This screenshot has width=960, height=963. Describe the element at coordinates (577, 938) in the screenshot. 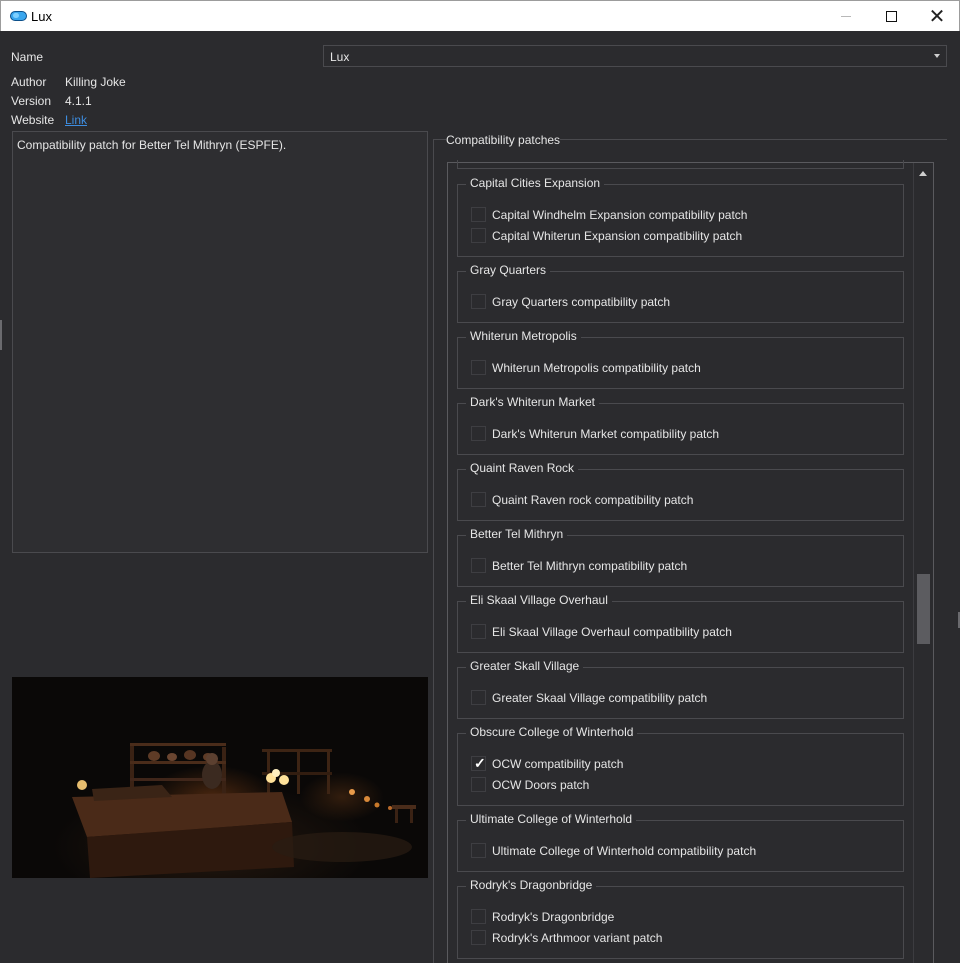

I see `patch-option-label: Rodryk's Arthmoor variant patch` at that location.